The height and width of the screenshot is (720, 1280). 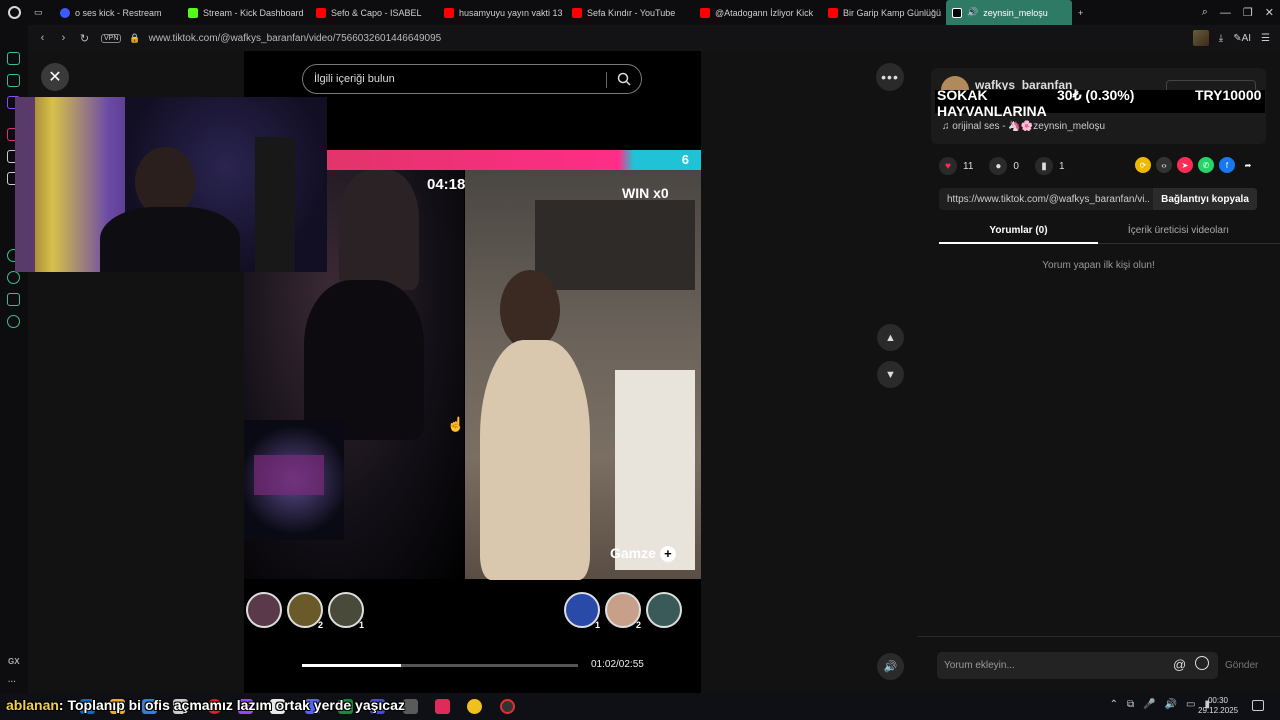 I want to click on battle-timer: 04:18, so click(x=446, y=184).